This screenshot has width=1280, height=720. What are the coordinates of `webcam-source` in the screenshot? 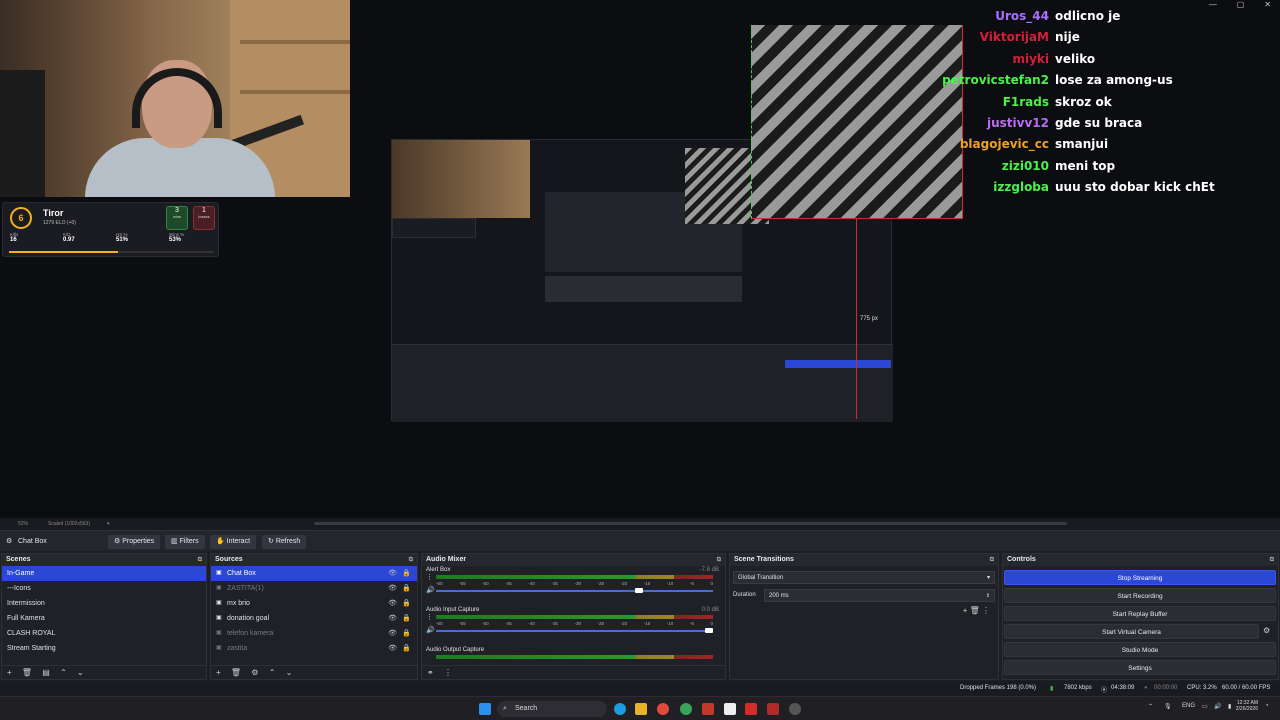 It's located at (175, 98).